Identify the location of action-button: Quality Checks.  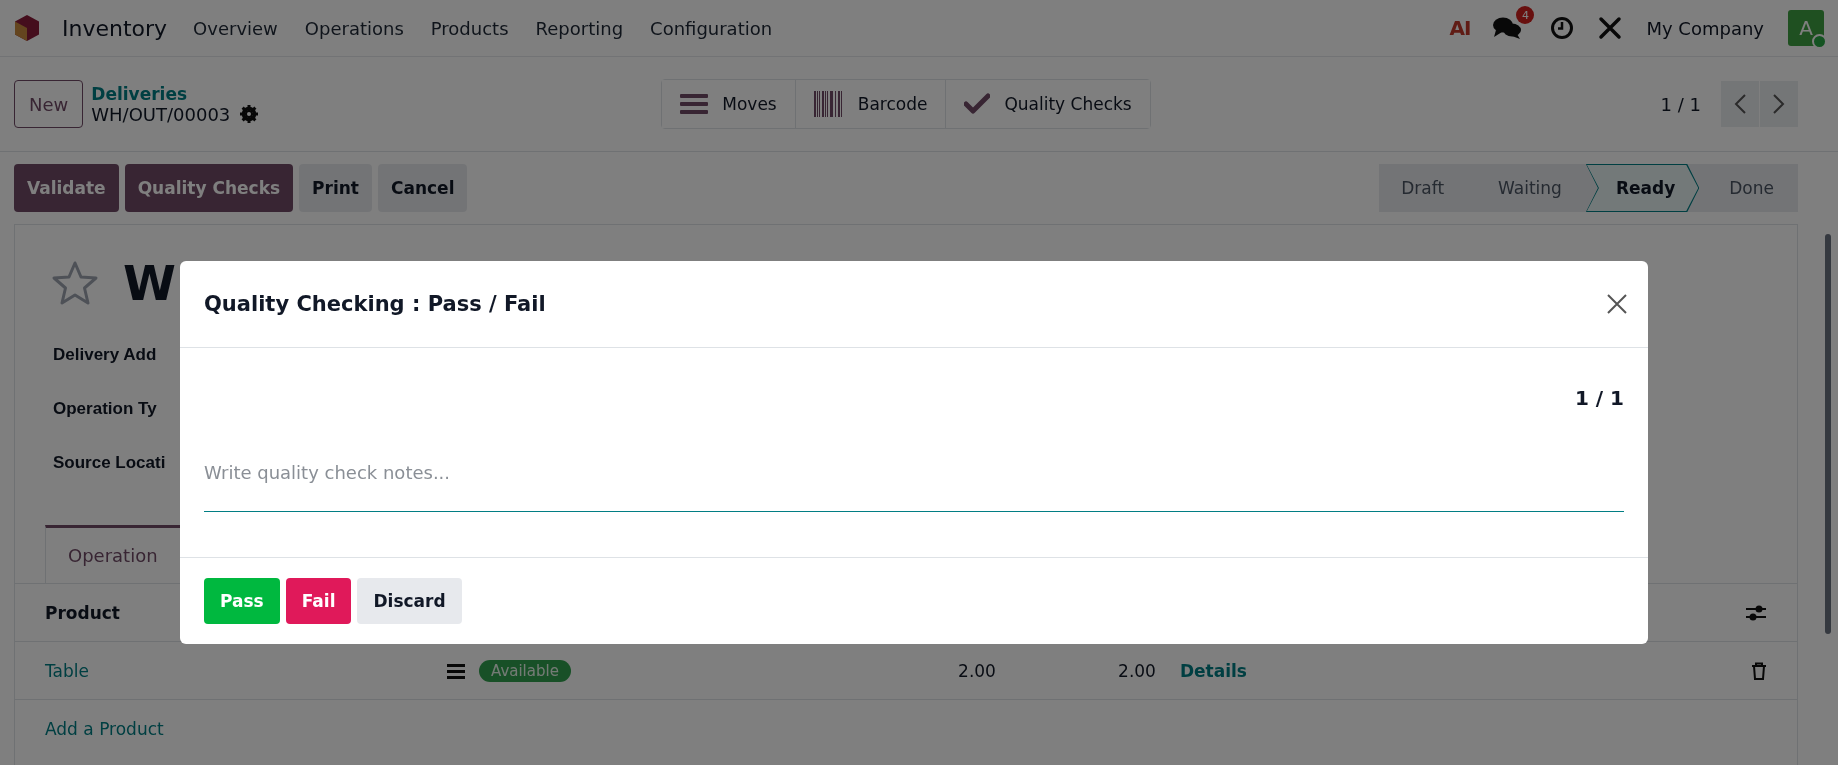
(209, 188).